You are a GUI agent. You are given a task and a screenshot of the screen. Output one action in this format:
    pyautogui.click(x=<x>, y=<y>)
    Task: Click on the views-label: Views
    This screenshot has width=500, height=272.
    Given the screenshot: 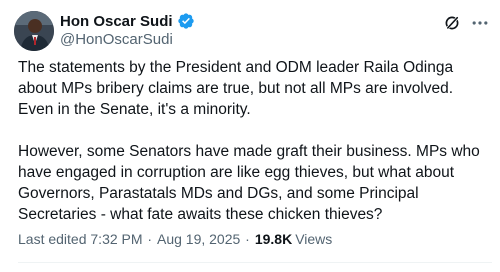 What is the action you would take?
    pyautogui.click(x=314, y=239)
    